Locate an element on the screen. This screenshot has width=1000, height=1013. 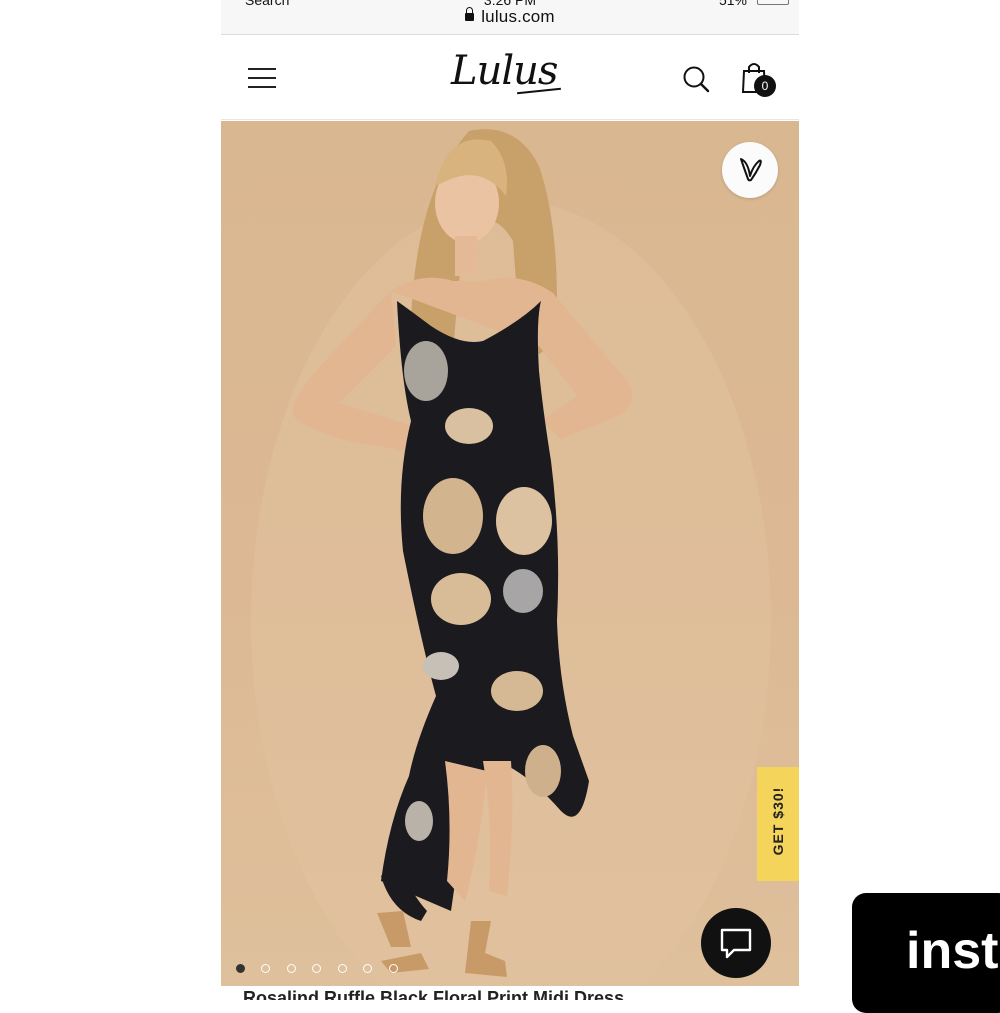
menu-icon is located at coordinates (262, 78).